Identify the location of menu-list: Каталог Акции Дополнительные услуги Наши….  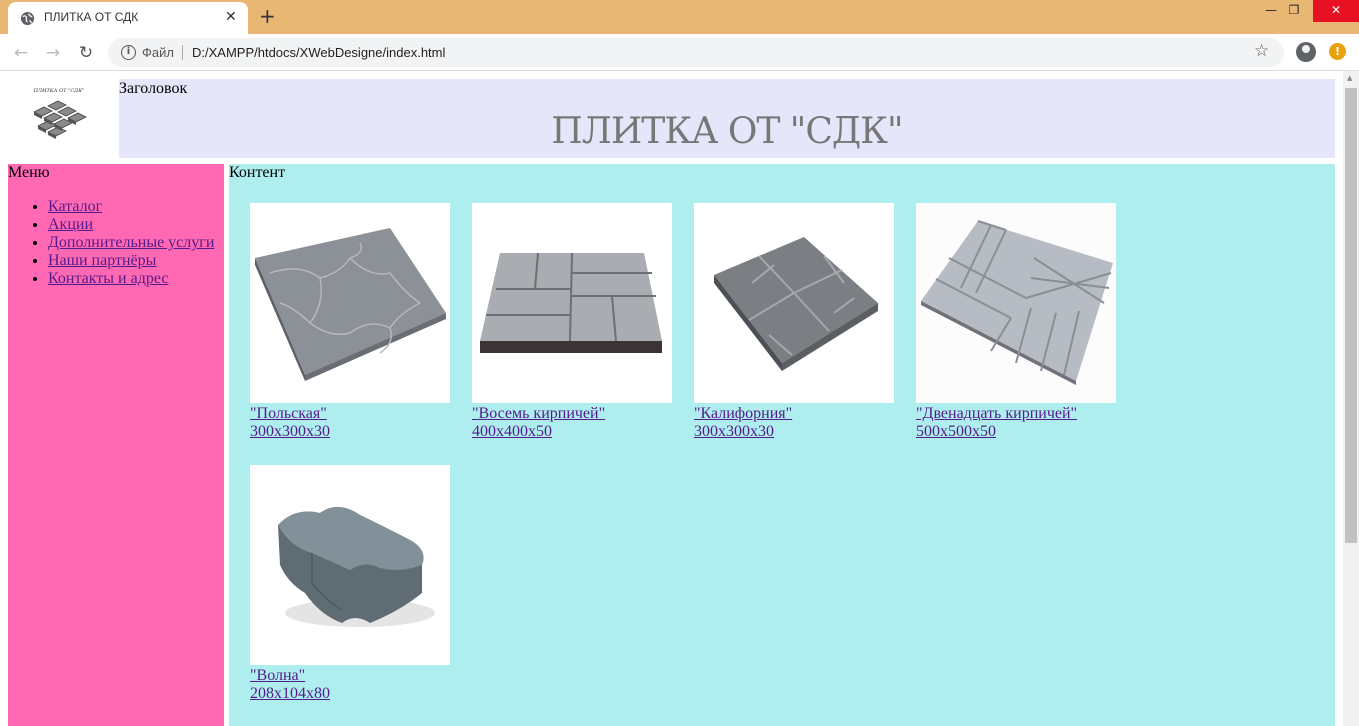
(121, 243).